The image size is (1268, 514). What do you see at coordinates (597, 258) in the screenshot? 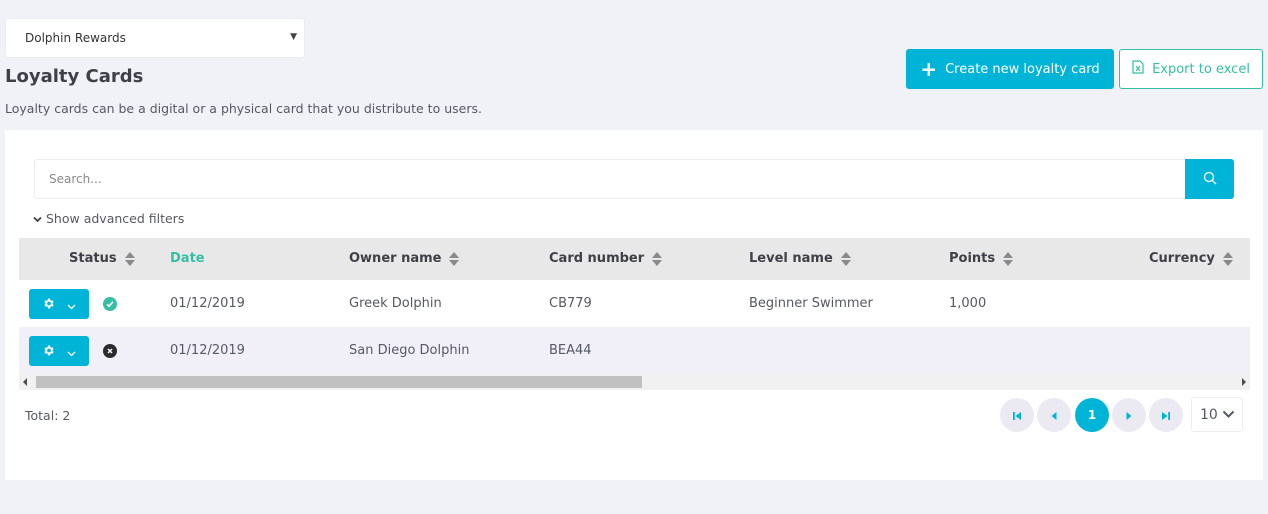
I see `column-label: Card number` at bounding box center [597, 258].